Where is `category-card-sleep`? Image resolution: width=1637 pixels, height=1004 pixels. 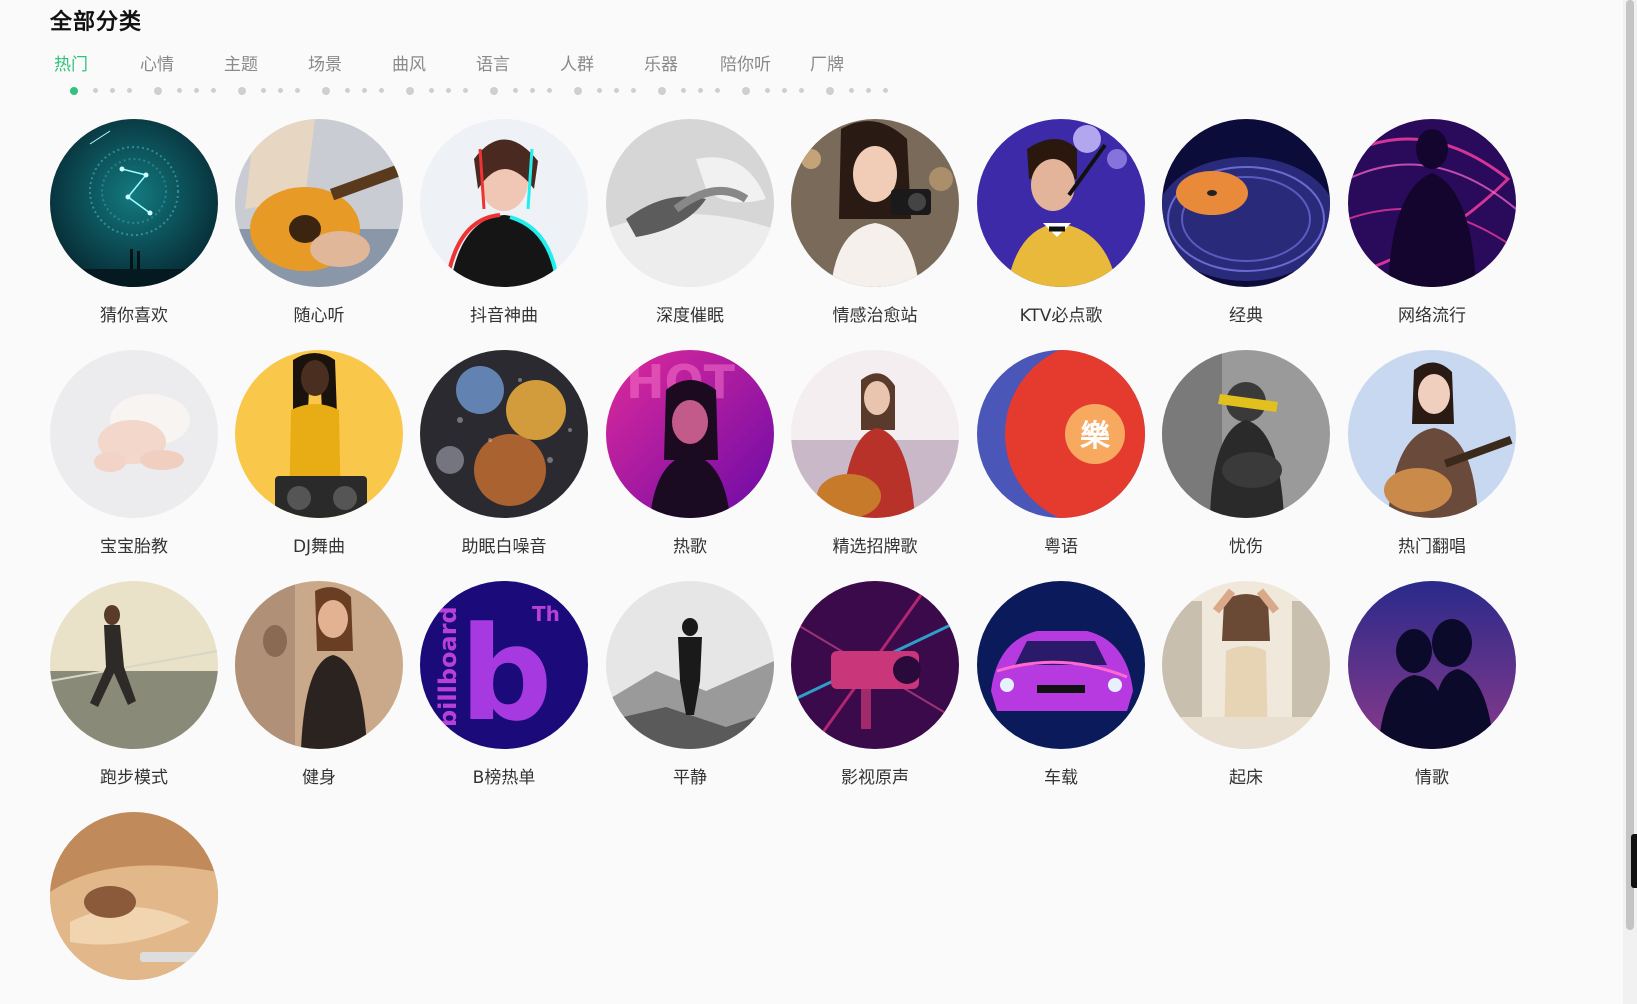 category-card-sleep is located at coordinates (134, 903).